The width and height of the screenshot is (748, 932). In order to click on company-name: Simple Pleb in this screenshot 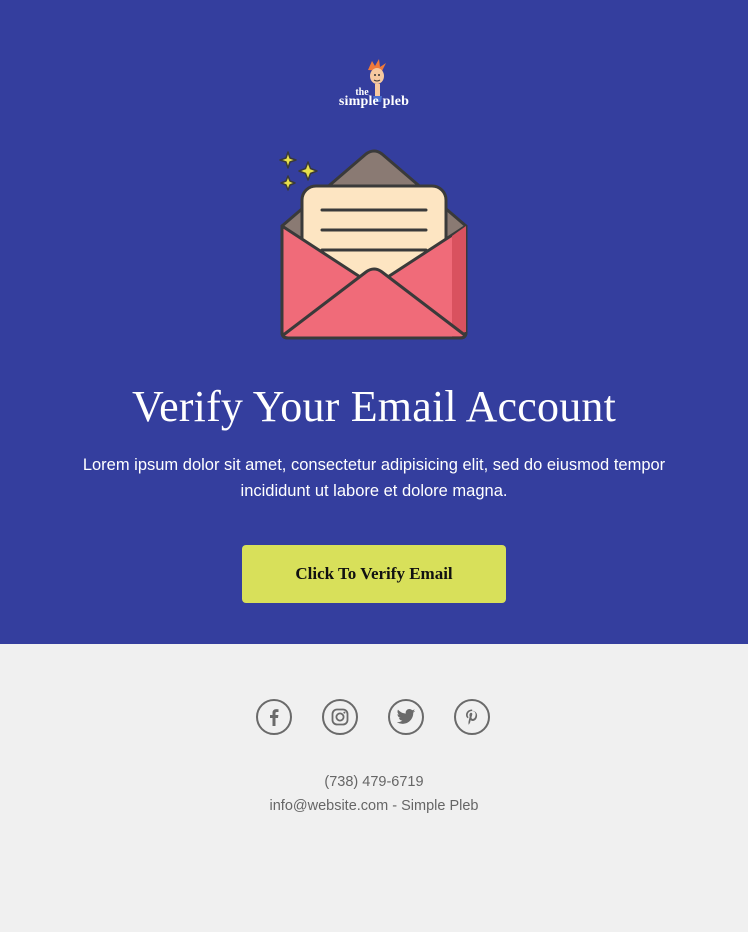, I will do `click(440, 806)`.